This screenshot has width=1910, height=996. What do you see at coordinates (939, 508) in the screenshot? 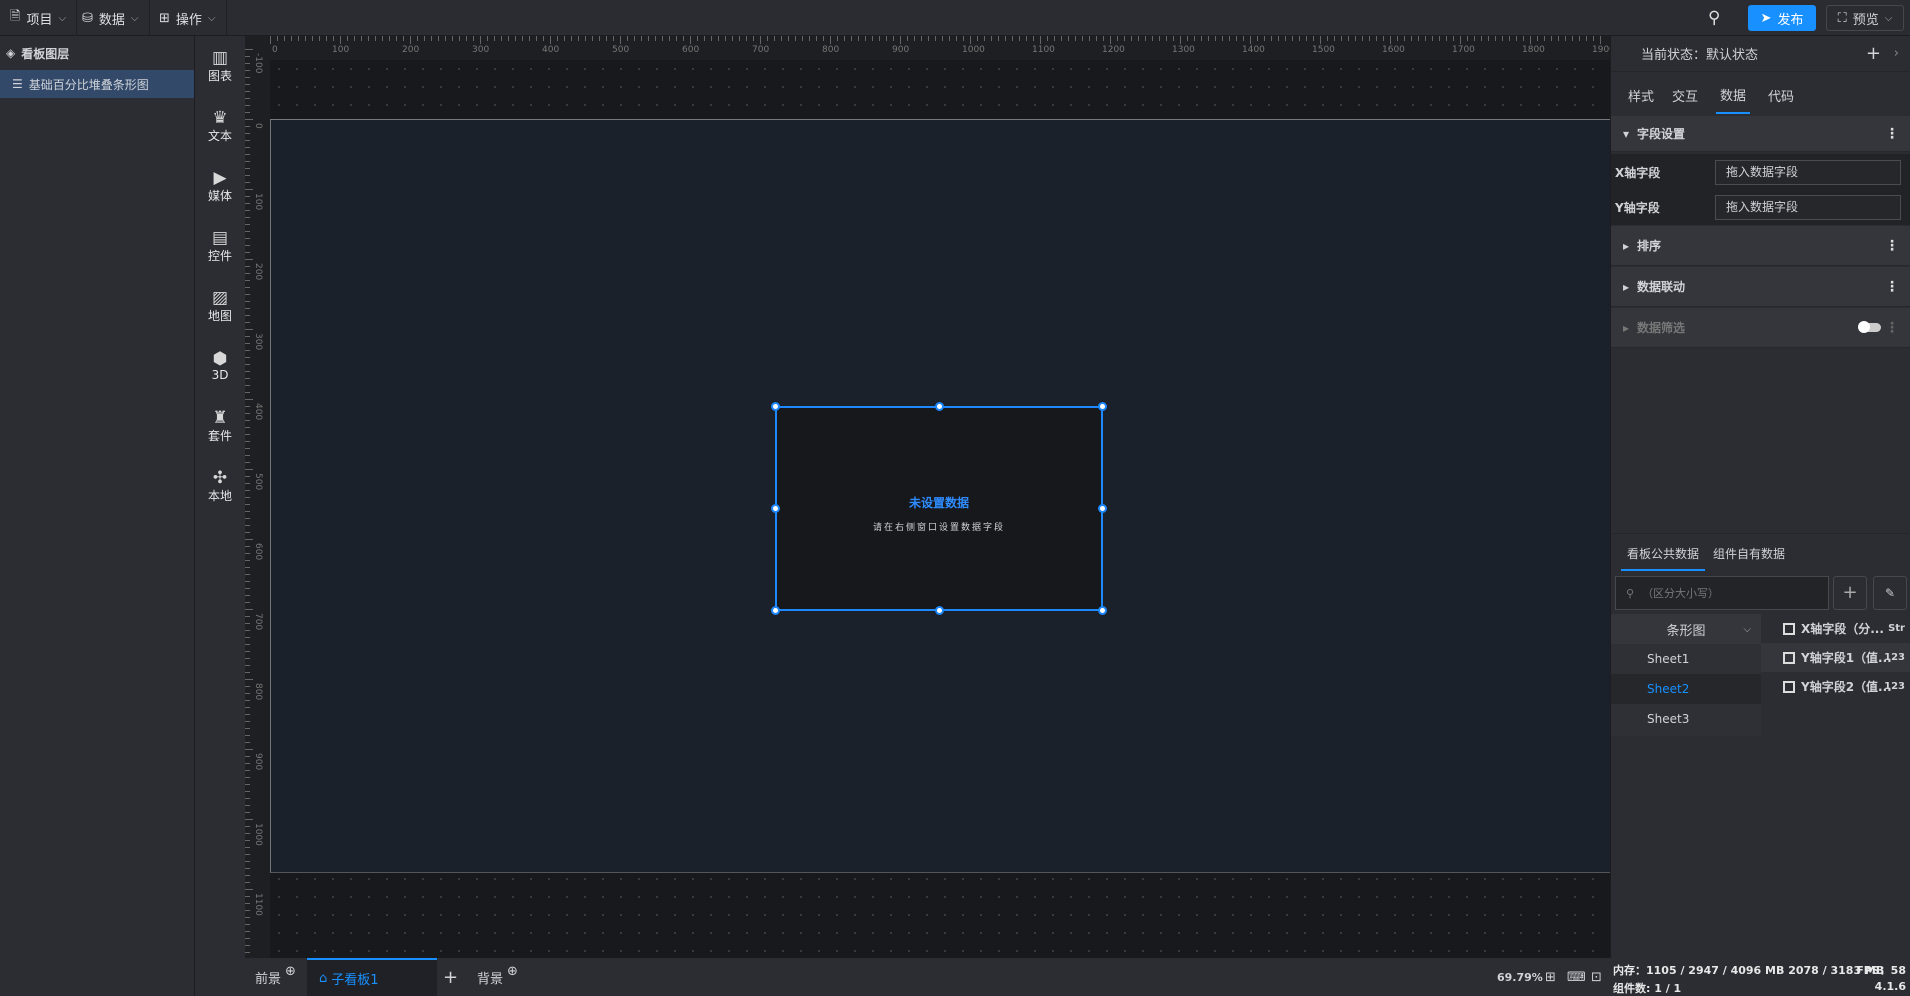
I see `selected-chart-component: 未设置数据 请在右侧窗口设置数据字段` at bounding box center [939, 508].